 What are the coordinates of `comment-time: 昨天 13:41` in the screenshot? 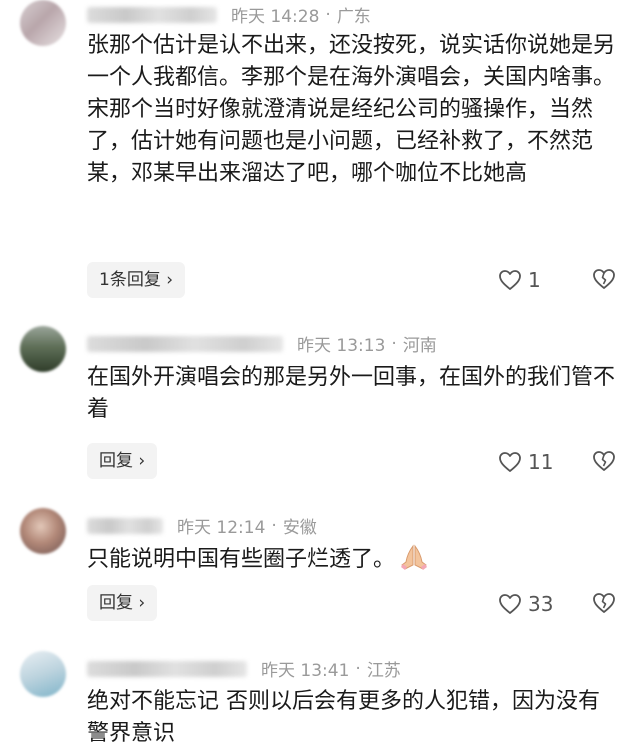 It's located at (305, 671).